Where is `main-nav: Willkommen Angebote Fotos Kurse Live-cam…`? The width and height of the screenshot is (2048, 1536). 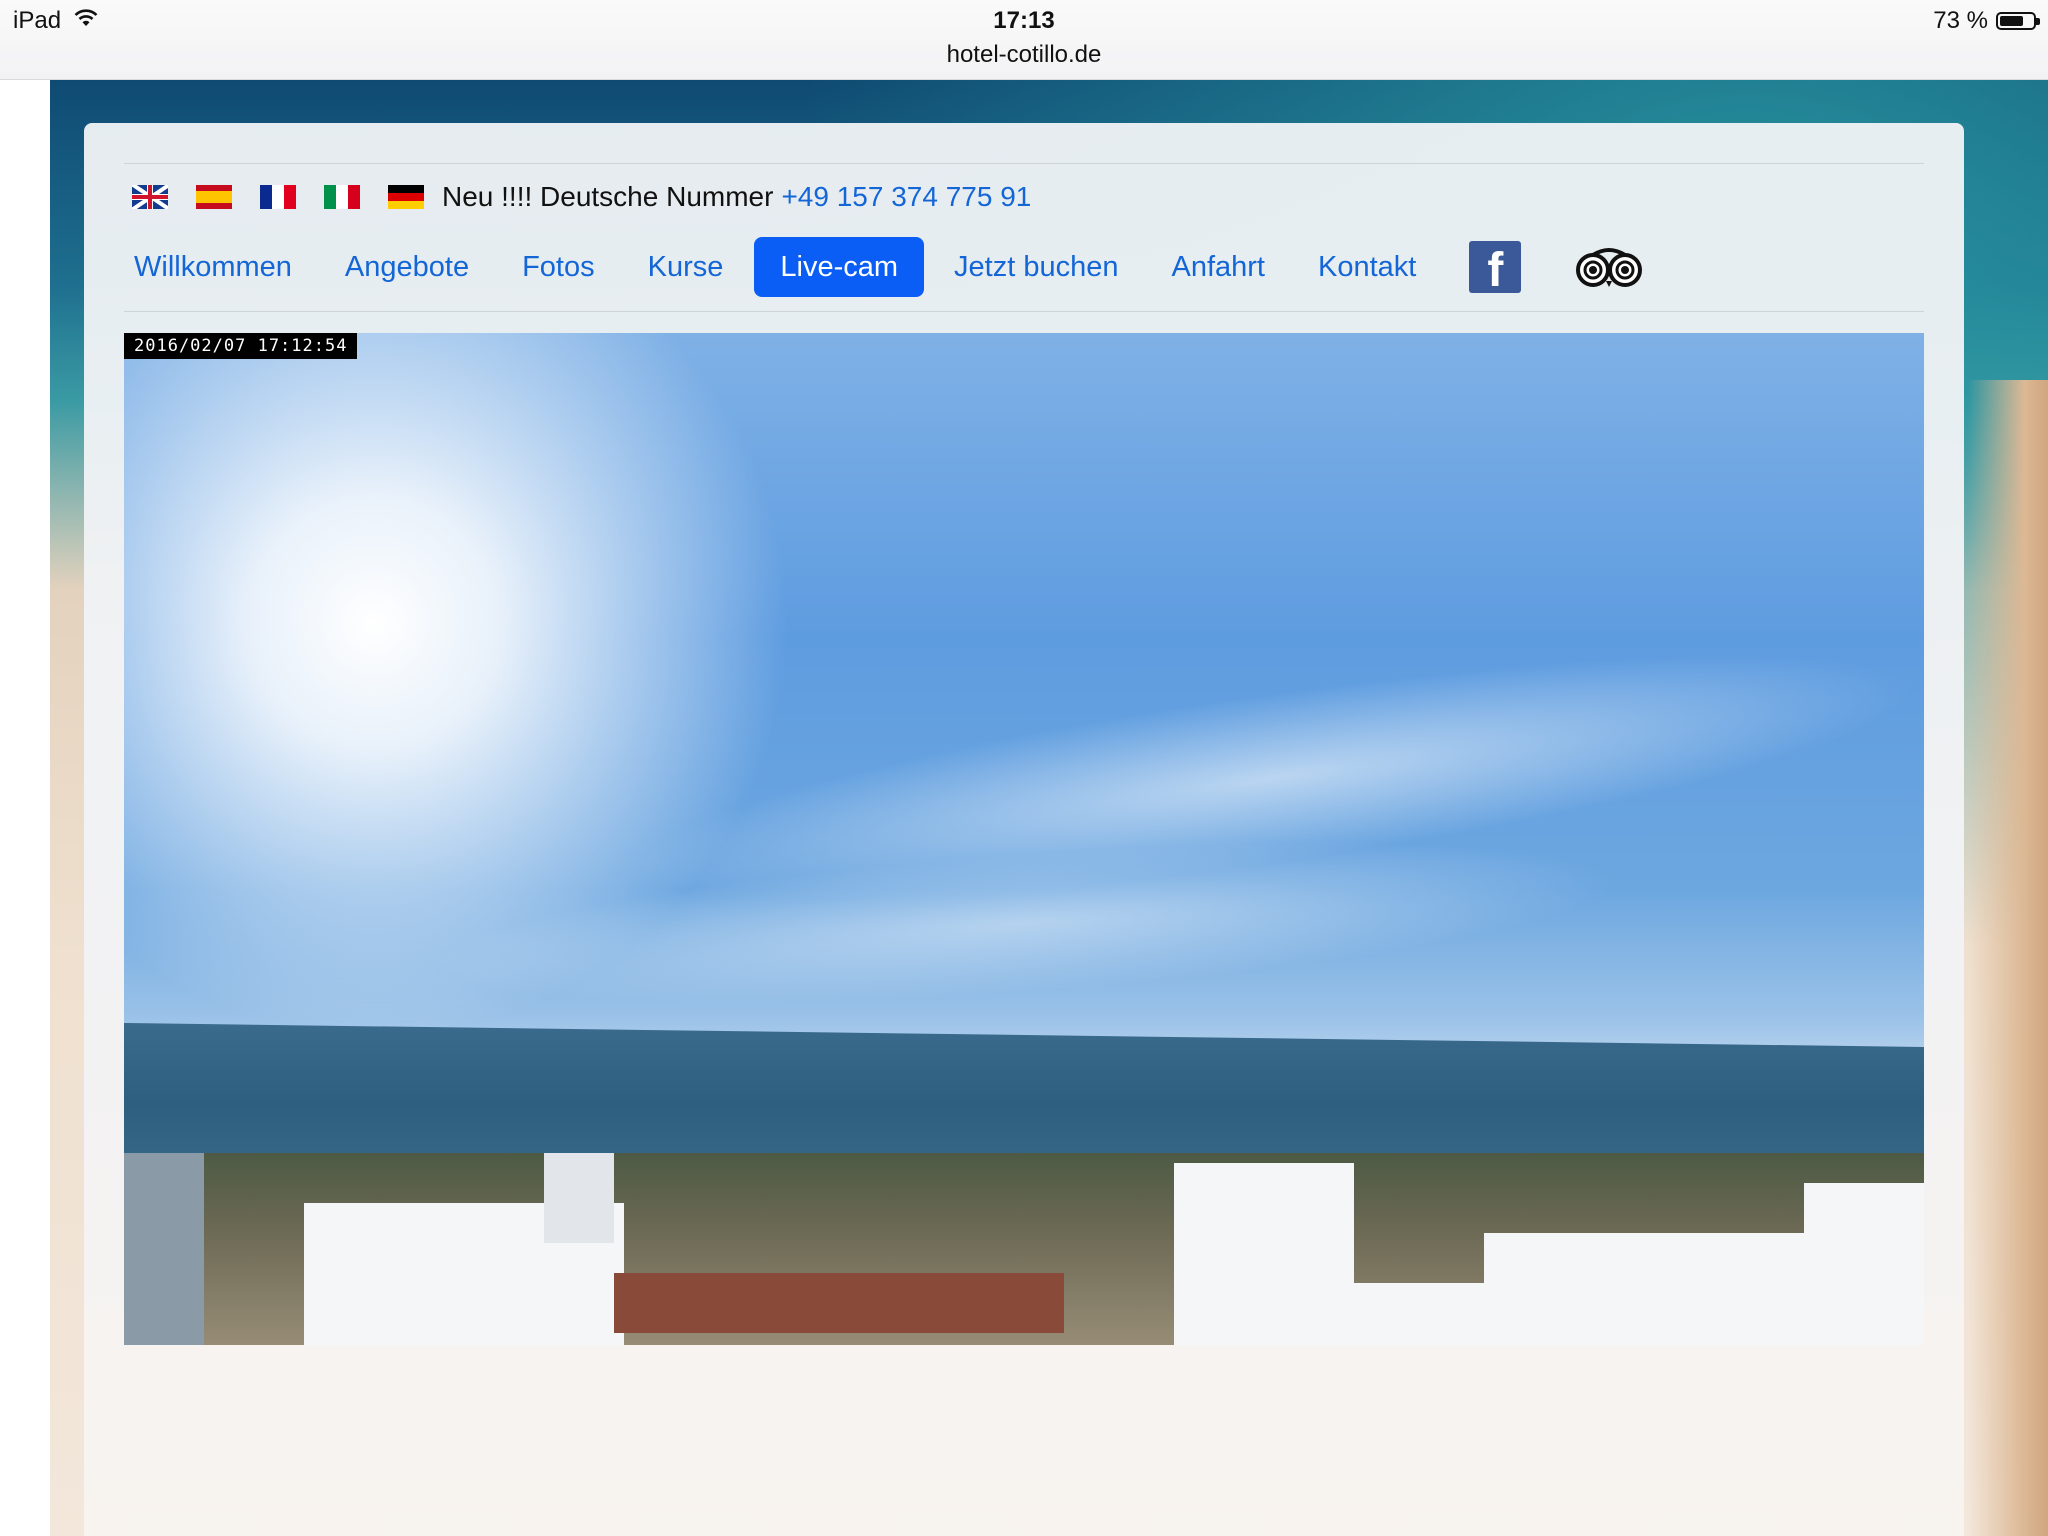 main-nav: Willkommen Angebote Fotos Kurse Live-cam… is located at coordinates (876, 267).